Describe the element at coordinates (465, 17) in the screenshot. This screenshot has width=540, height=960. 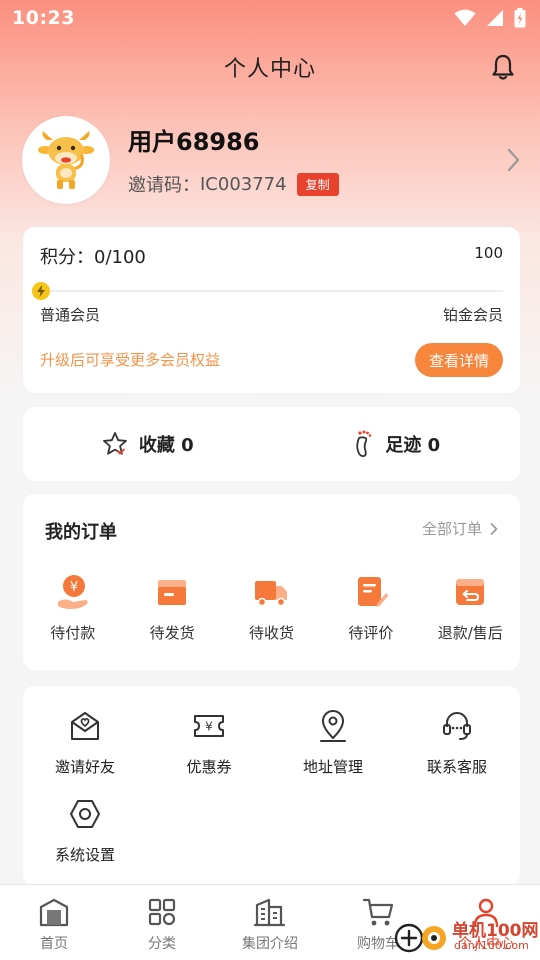
I see `wifi-icon` at that location.